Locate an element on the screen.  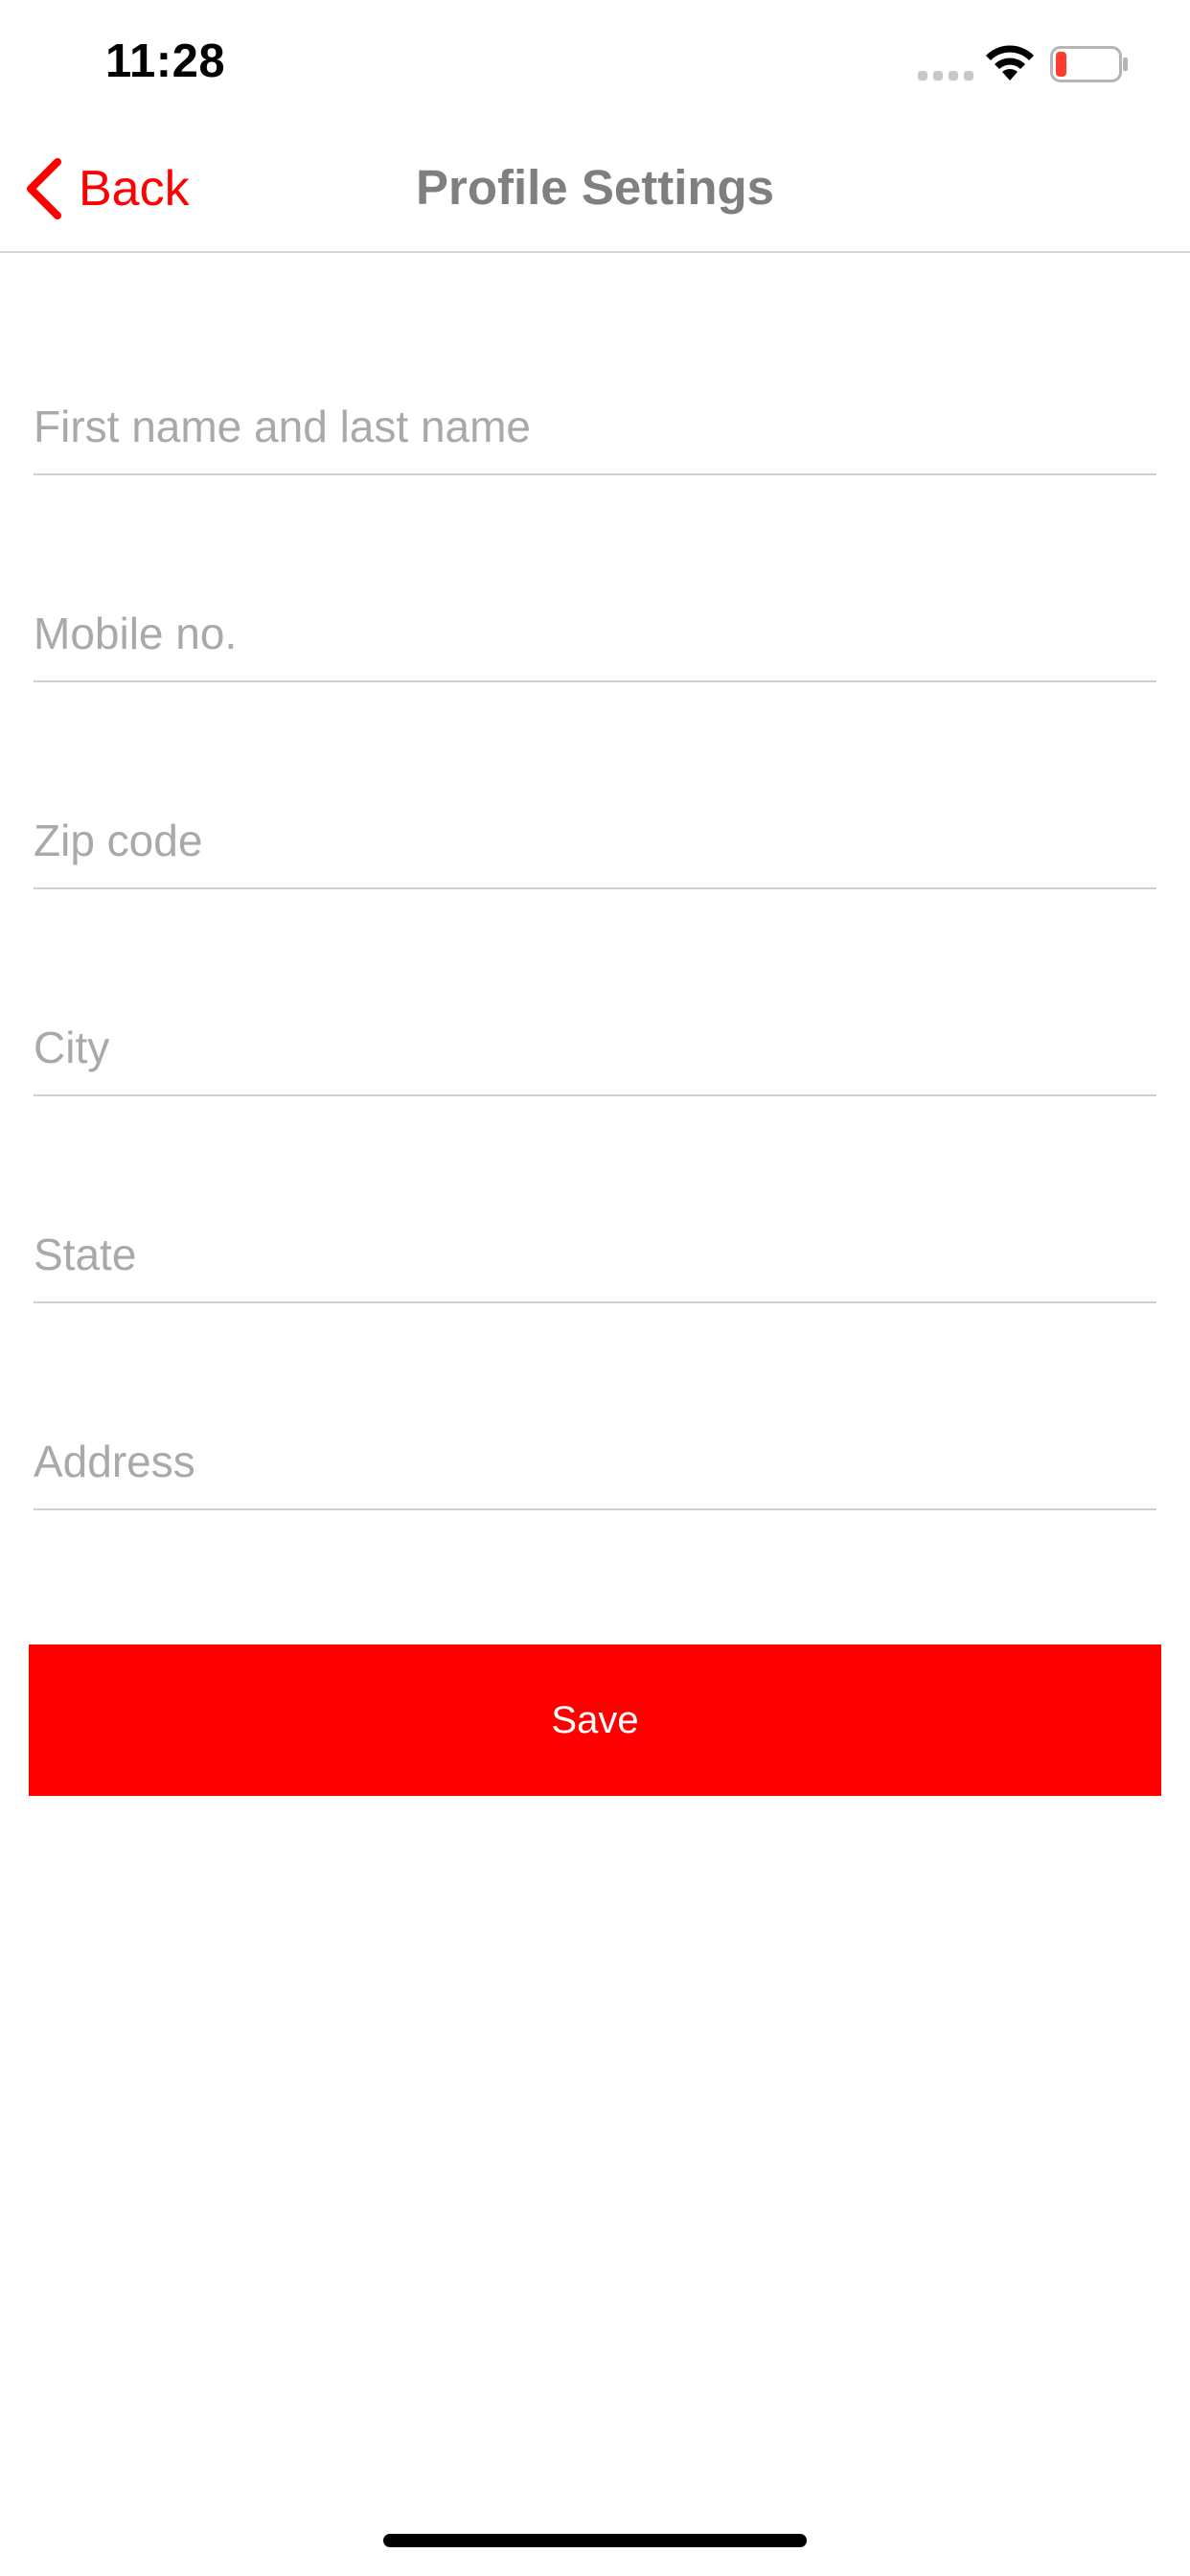
zip-field-container is located at coordinates (595, 840).